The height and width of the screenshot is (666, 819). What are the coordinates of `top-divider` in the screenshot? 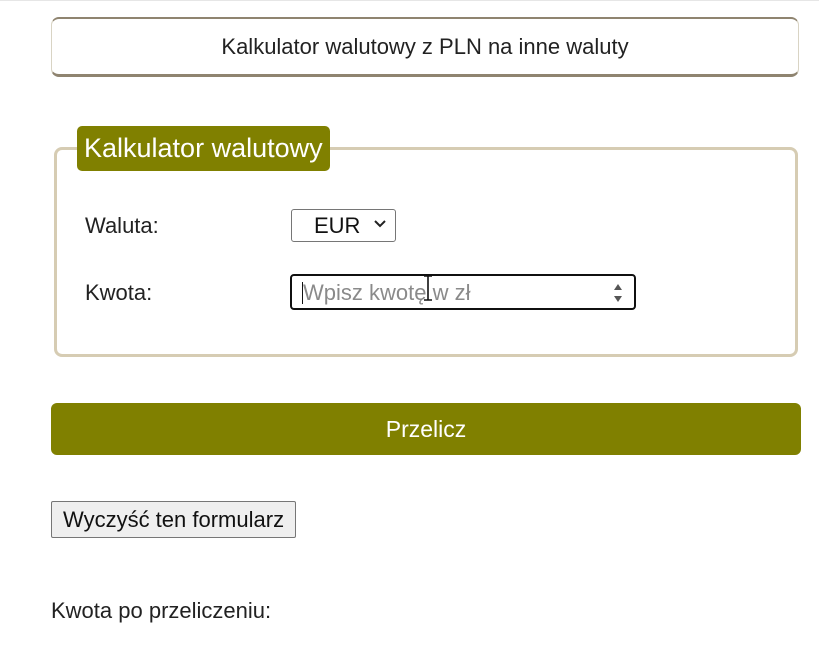 It's located at (409, 0).